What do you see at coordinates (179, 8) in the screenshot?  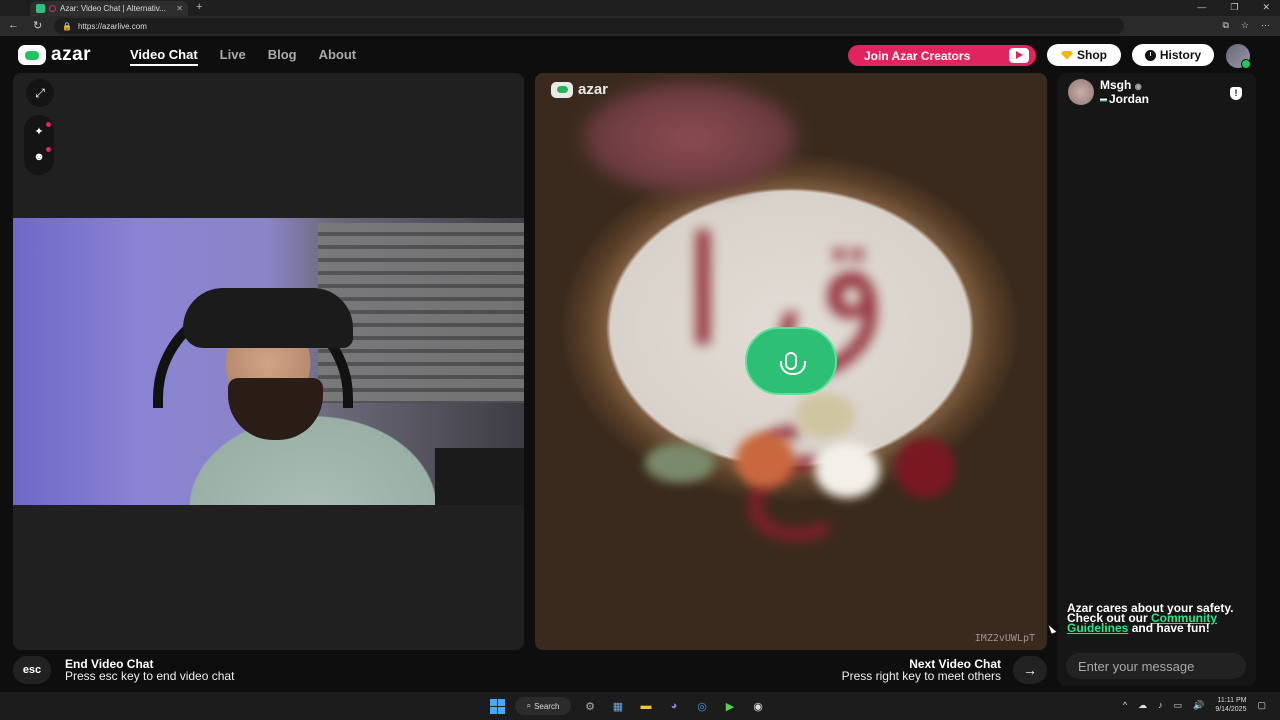 I see `close-tab-icon: ✕` at bounding box center [179, 8].